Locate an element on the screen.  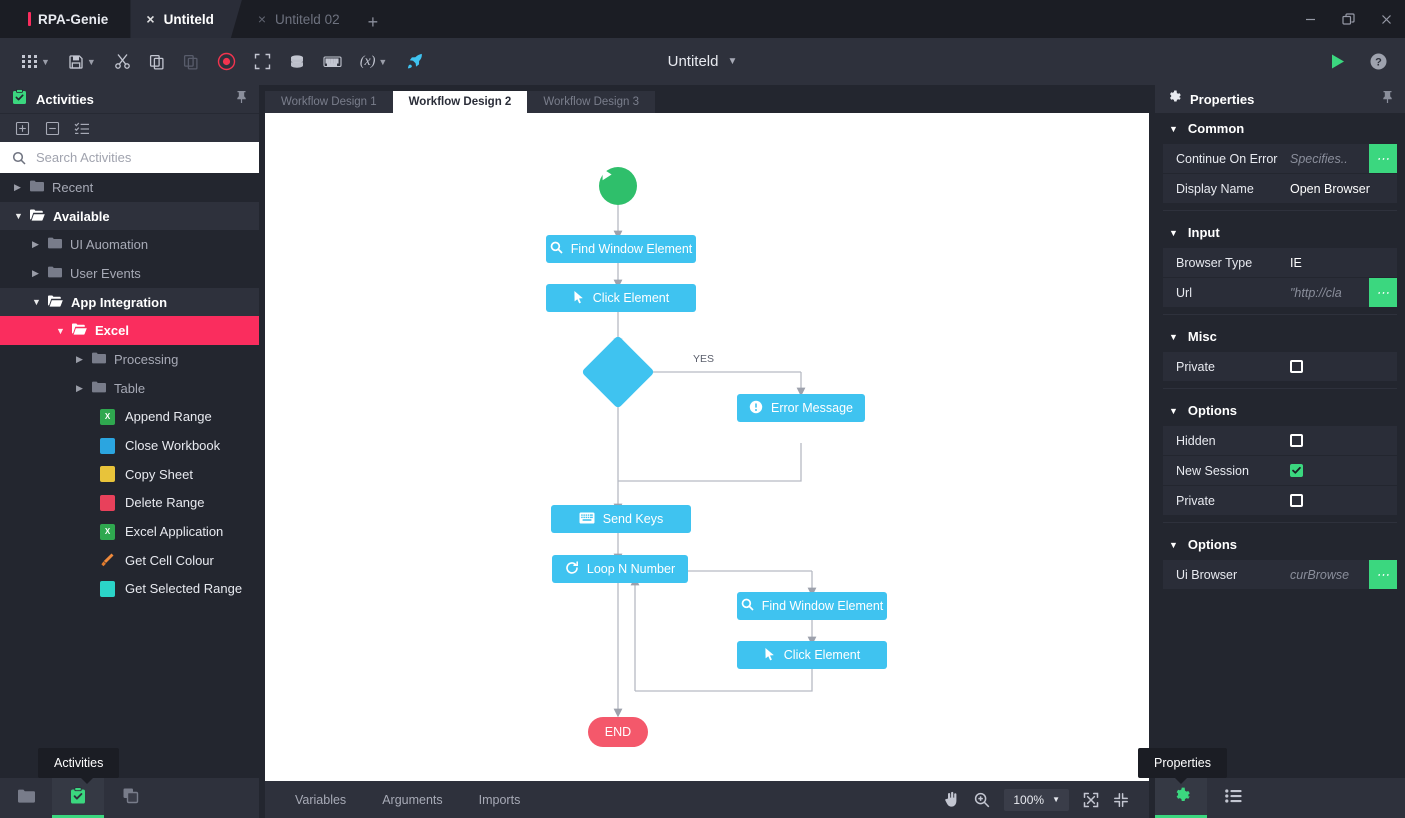
paste-icon is located at coordinates (191, 61).